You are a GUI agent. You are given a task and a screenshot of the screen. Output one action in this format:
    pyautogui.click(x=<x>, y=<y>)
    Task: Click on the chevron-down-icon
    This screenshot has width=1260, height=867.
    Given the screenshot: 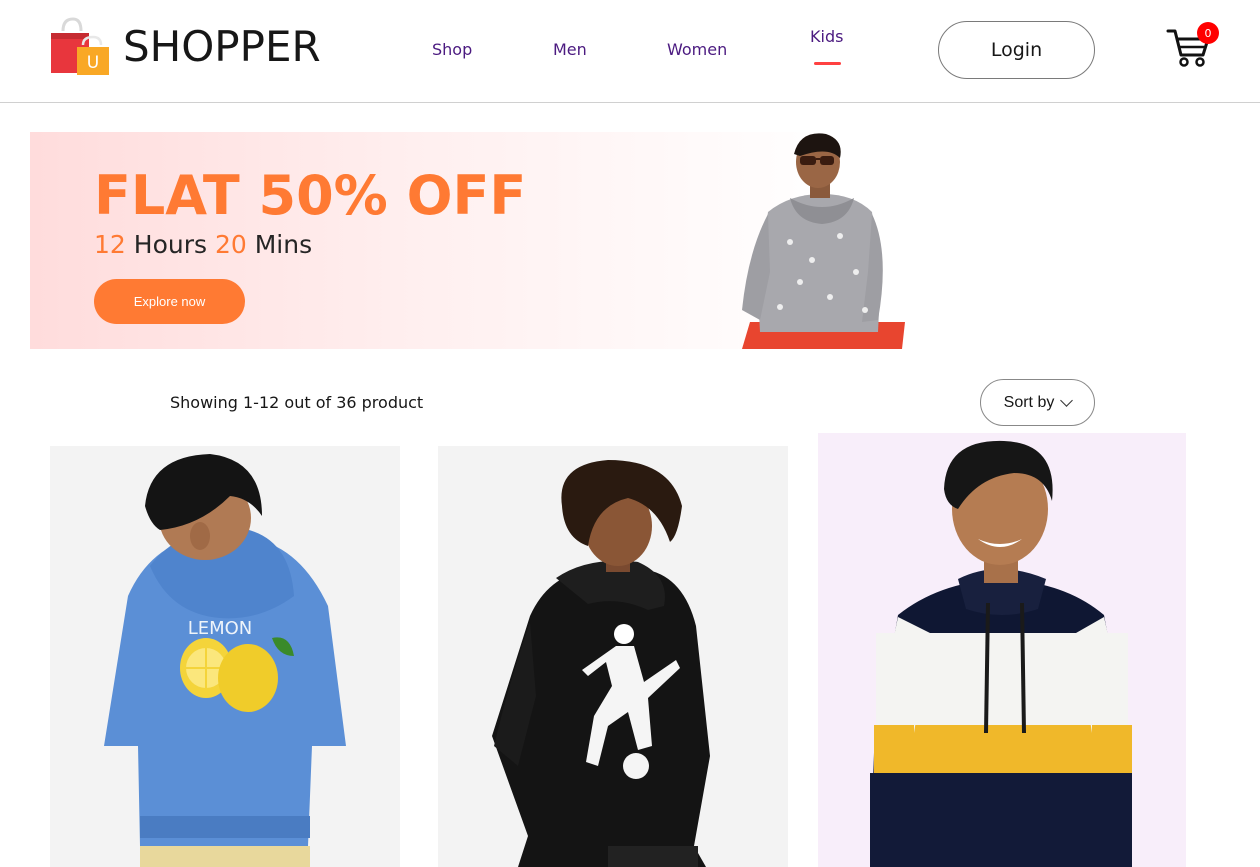 What is the action you would take?
    pyautogui.click(x=1067, y=400)
    